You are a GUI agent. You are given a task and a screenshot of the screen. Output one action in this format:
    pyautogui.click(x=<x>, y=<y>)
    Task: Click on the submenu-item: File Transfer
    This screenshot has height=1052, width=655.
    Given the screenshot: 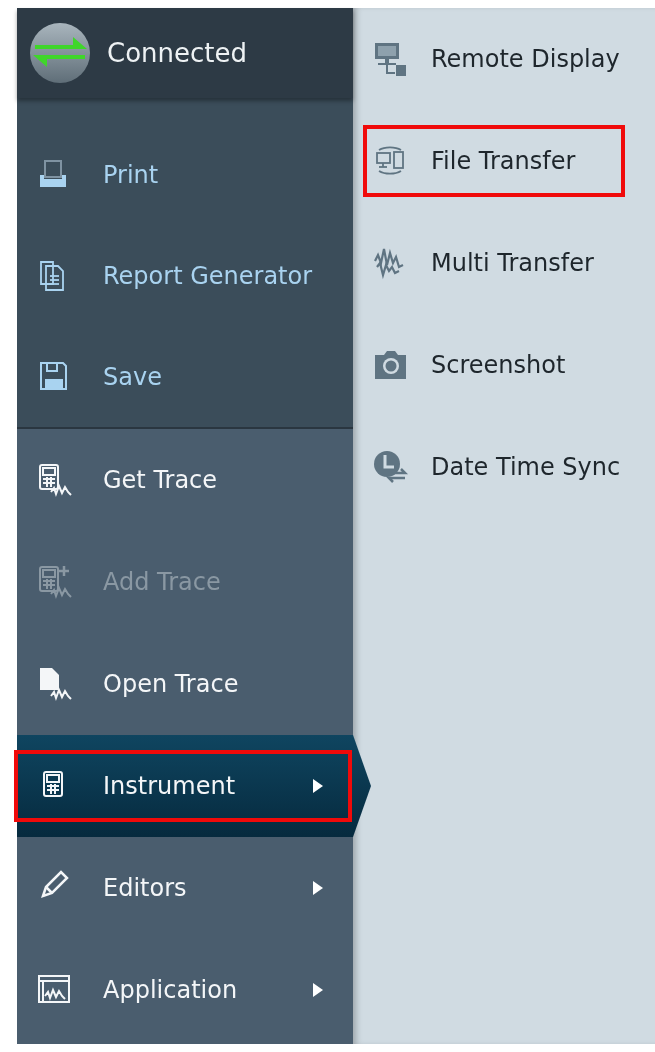 What is the action you would take?
    pyautogui.click(x=504, y=161)
    